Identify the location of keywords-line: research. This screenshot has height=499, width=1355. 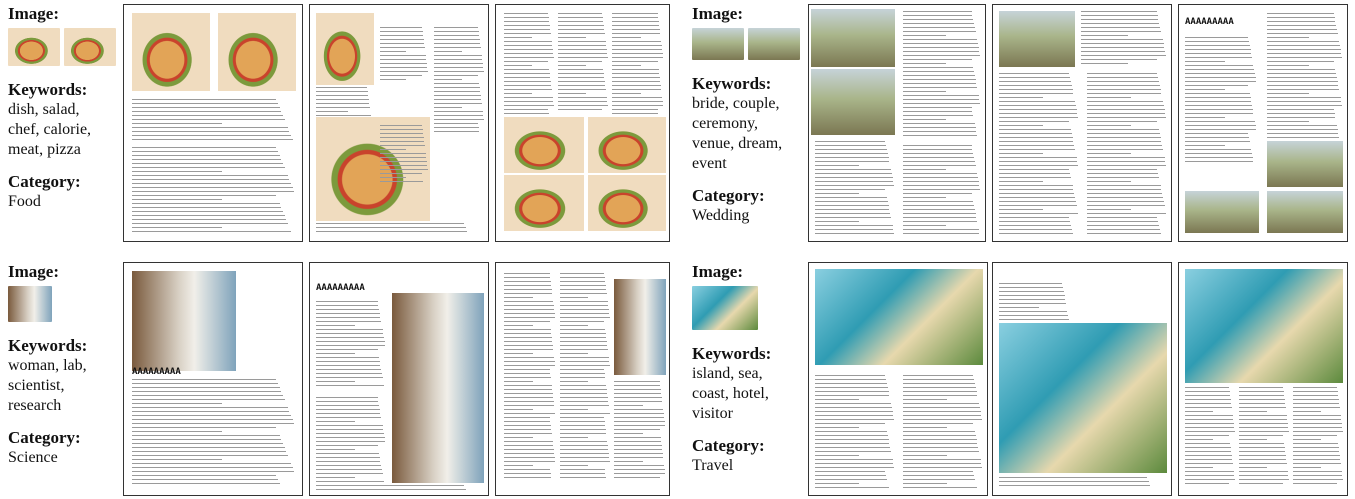
(35, 405).